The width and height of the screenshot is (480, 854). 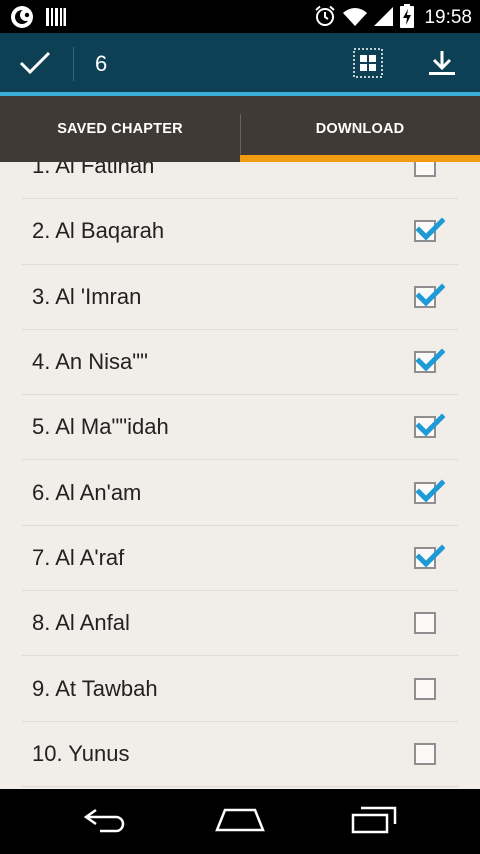 I want to click on battery-charging-icon, so click(x=407, y=18).